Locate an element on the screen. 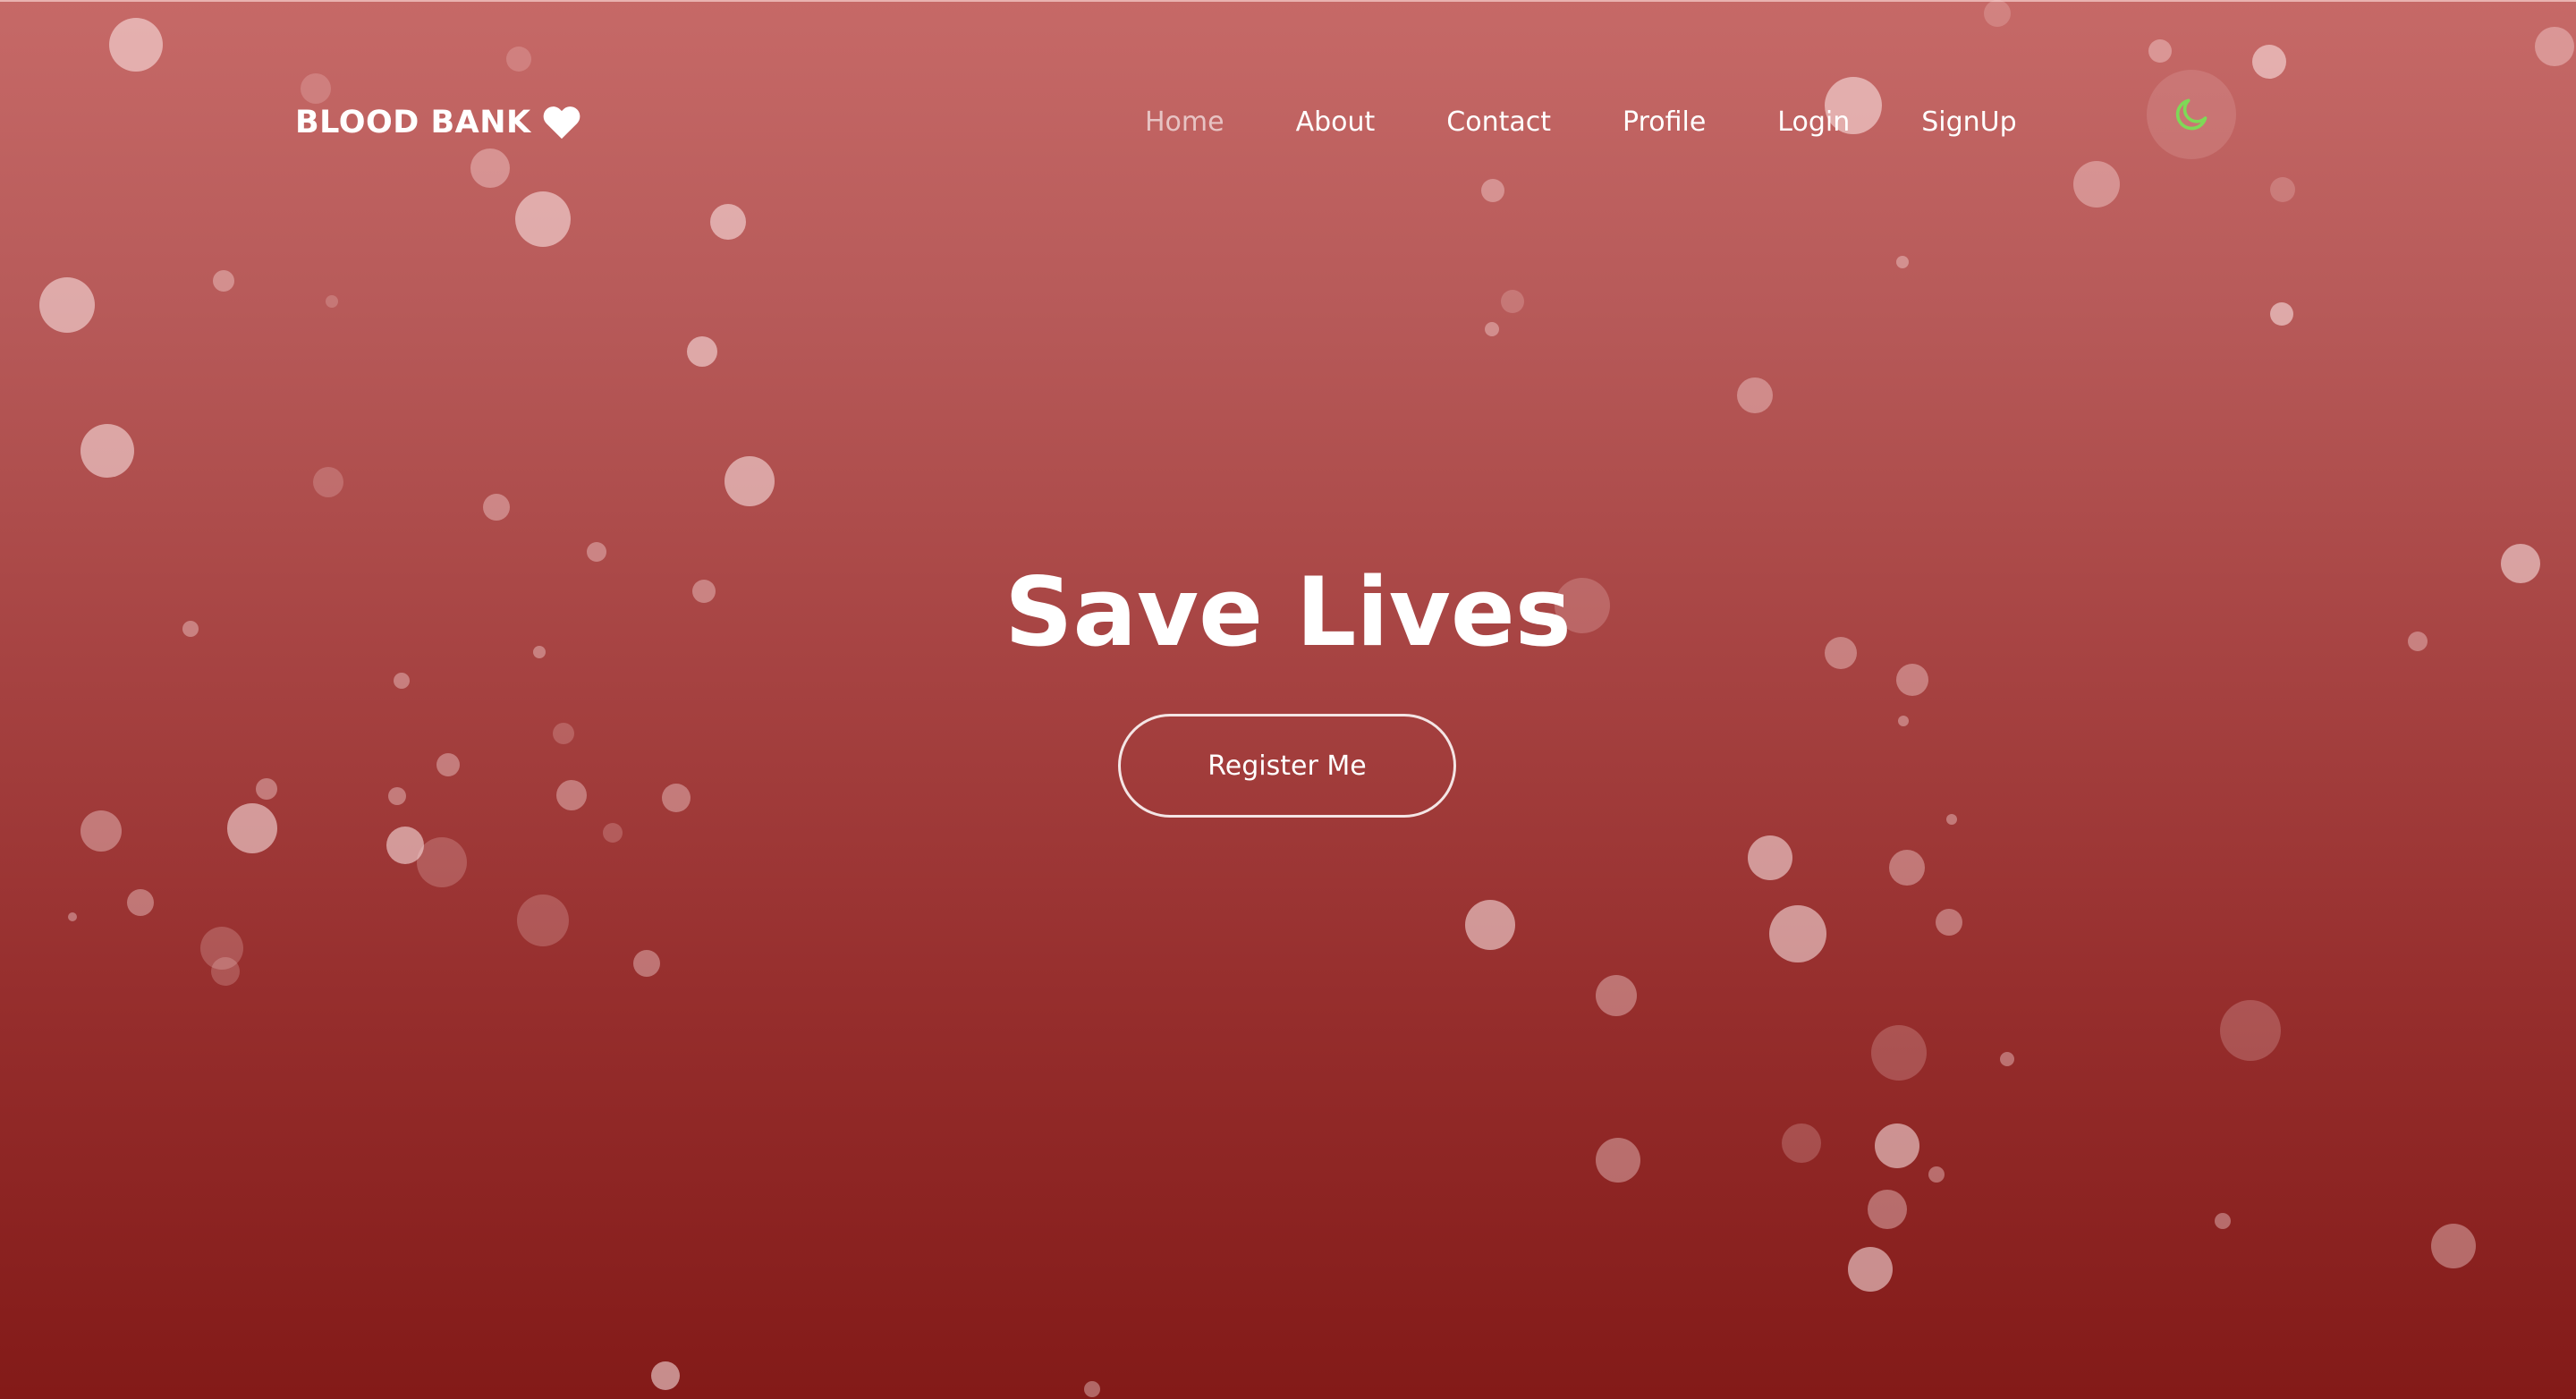  brand-logo: BLOOD BANK is located at coordinates (438, 122).